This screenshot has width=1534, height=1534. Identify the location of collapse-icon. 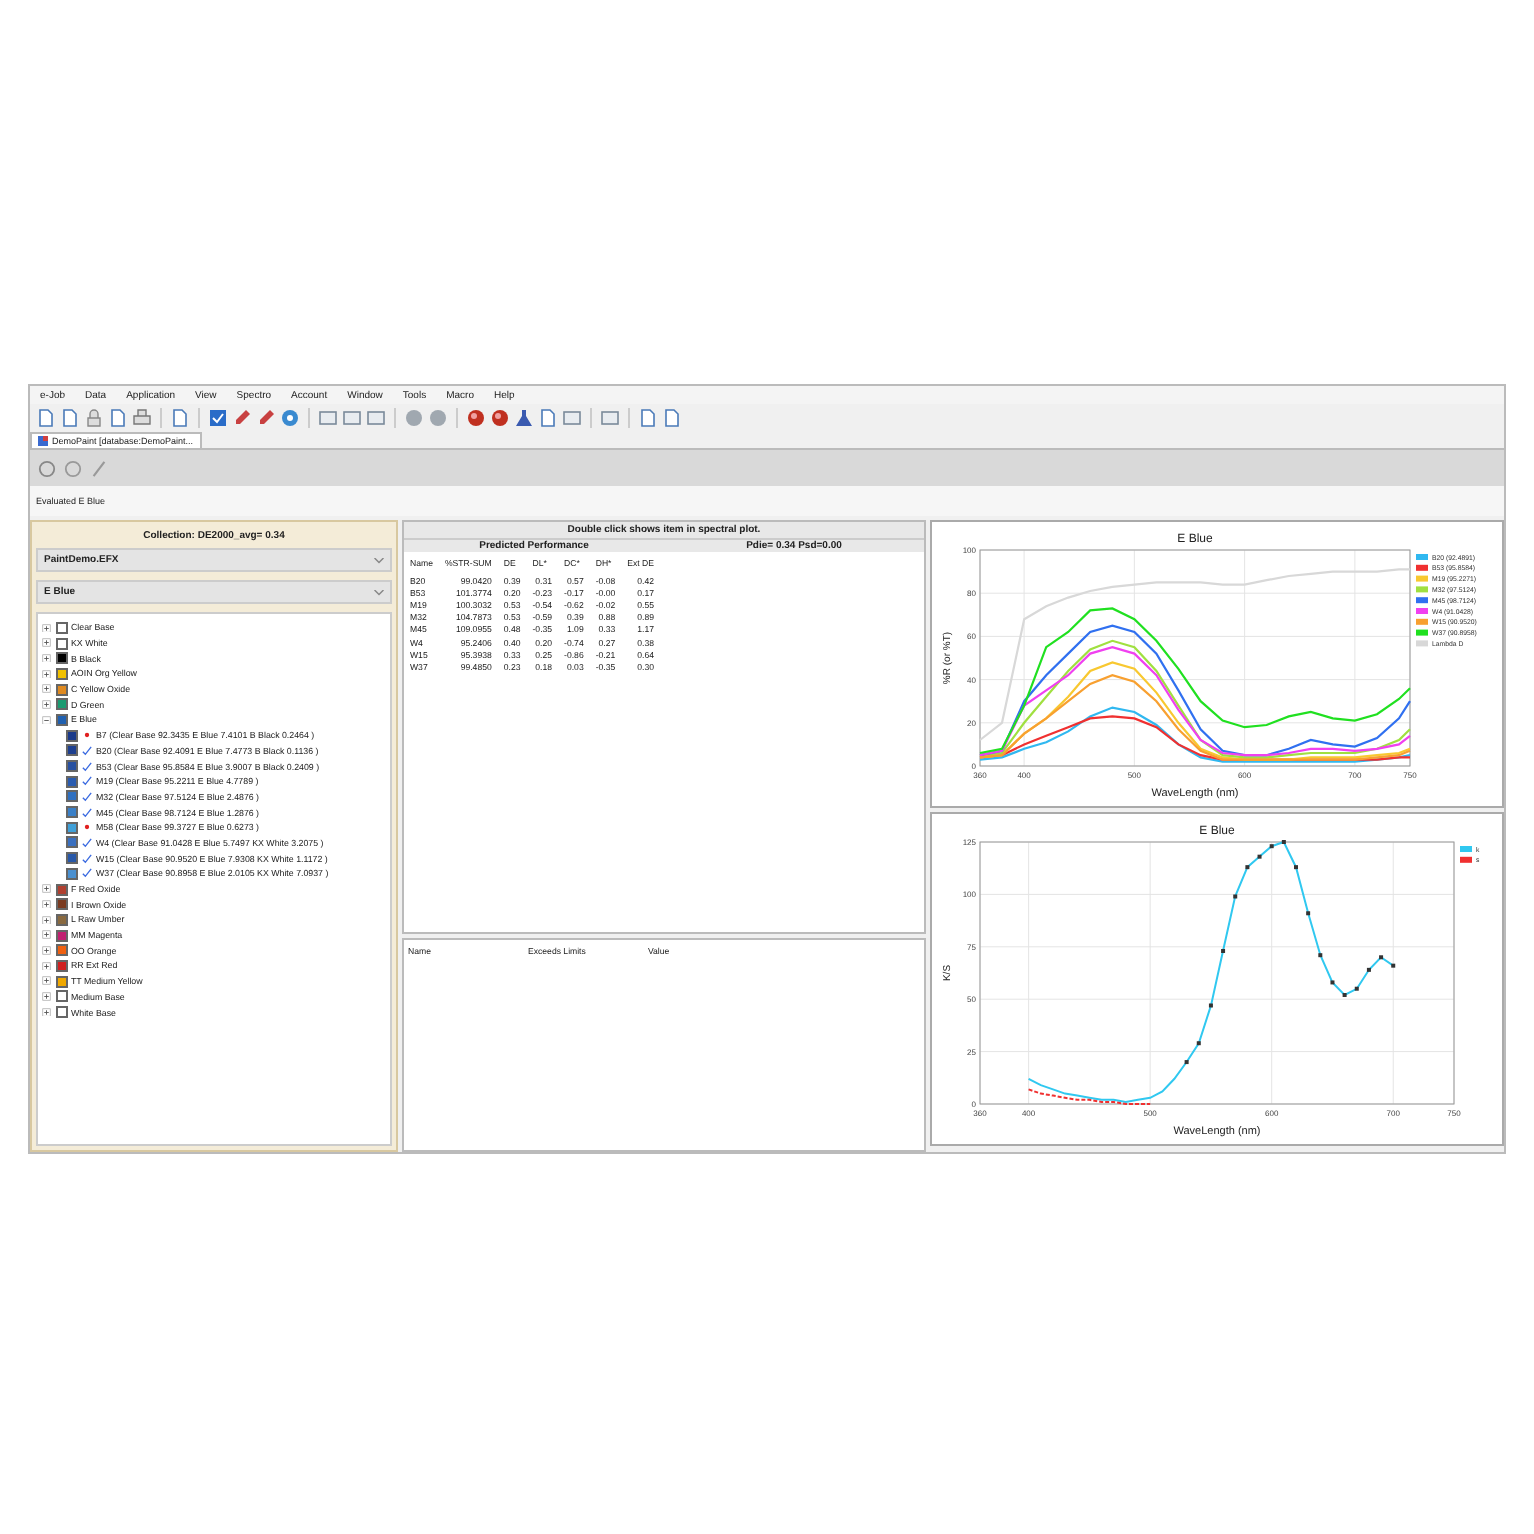
(46, 720).